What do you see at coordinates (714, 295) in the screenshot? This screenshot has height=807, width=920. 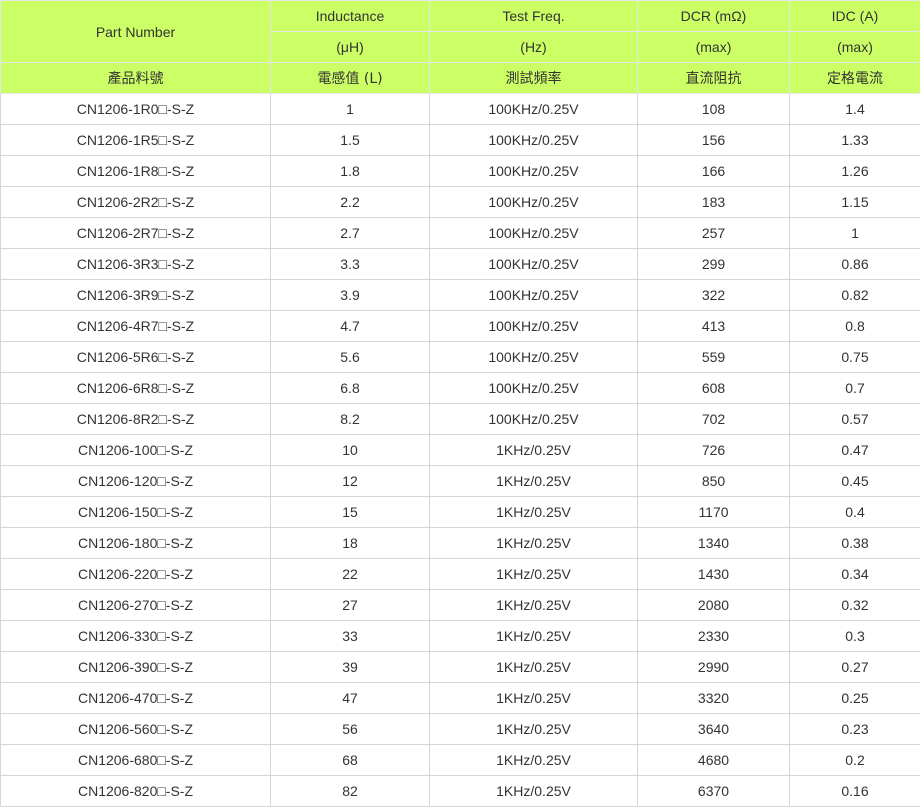 I see `cell-dcr: 322` at bounding box center [714, 295].